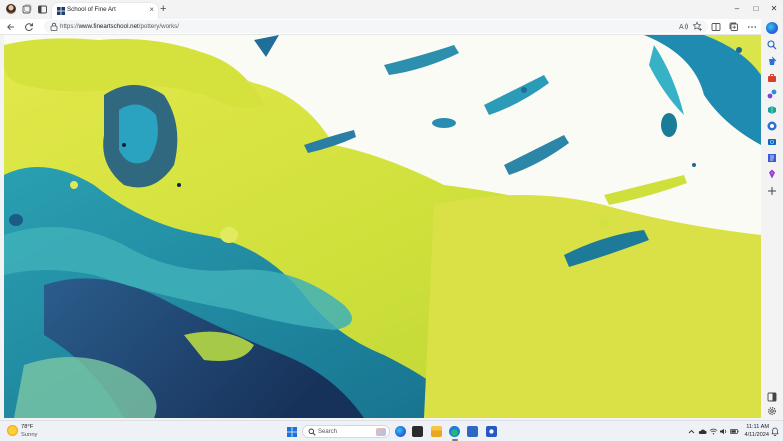  What do you see at coordinates (61, 11) in the screenshot?
I see `site-favicon-icon` at bounding box center [61, 11].